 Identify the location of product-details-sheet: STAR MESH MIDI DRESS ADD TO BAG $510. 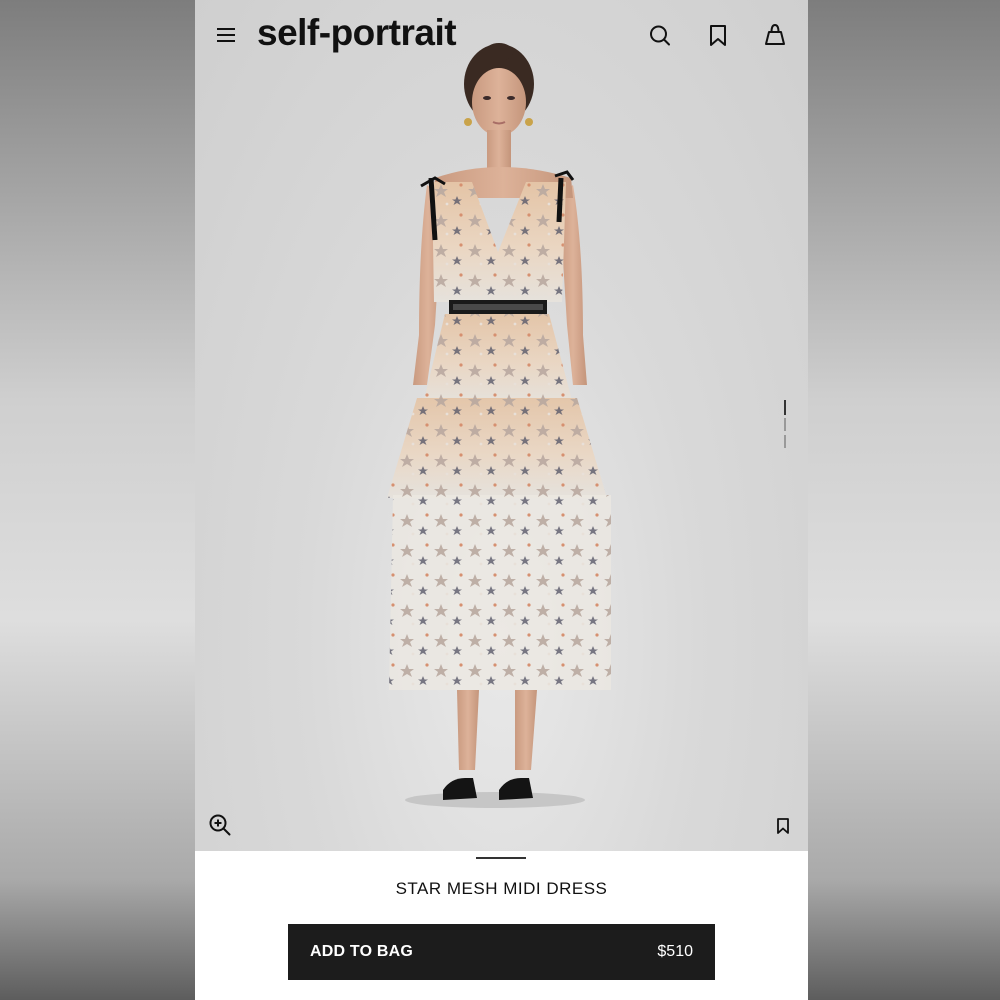
(501, 925).